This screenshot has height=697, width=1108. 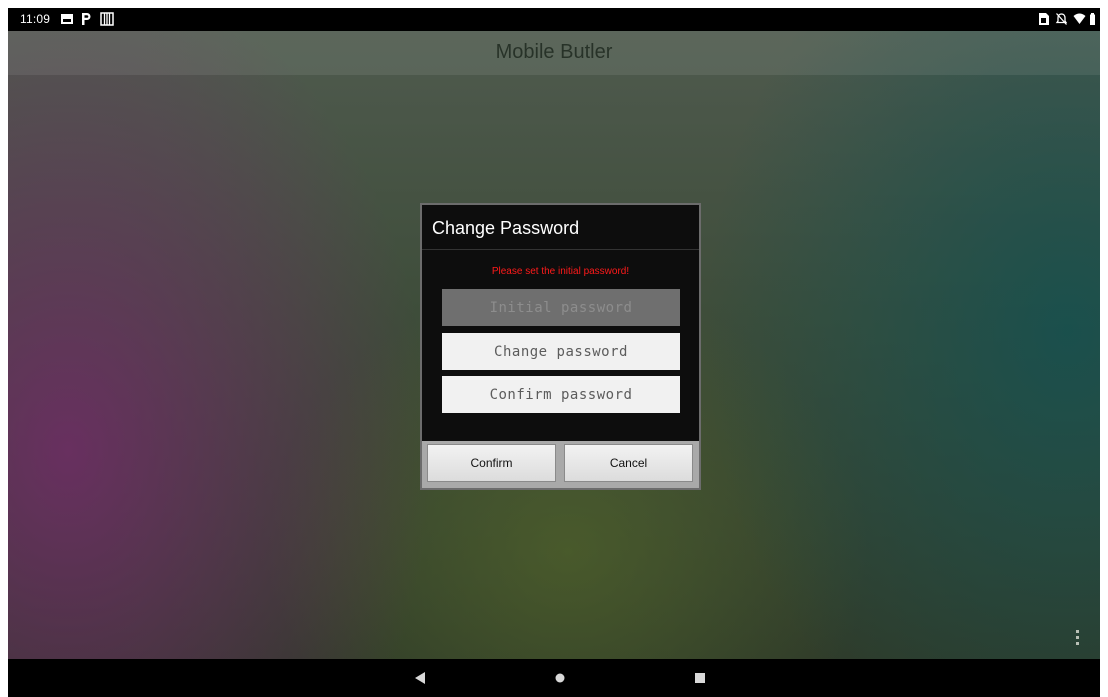 What do you see at coordinates (421, 678) in the screenshot?
I see `back-icon` at bounding box center [421, 678].